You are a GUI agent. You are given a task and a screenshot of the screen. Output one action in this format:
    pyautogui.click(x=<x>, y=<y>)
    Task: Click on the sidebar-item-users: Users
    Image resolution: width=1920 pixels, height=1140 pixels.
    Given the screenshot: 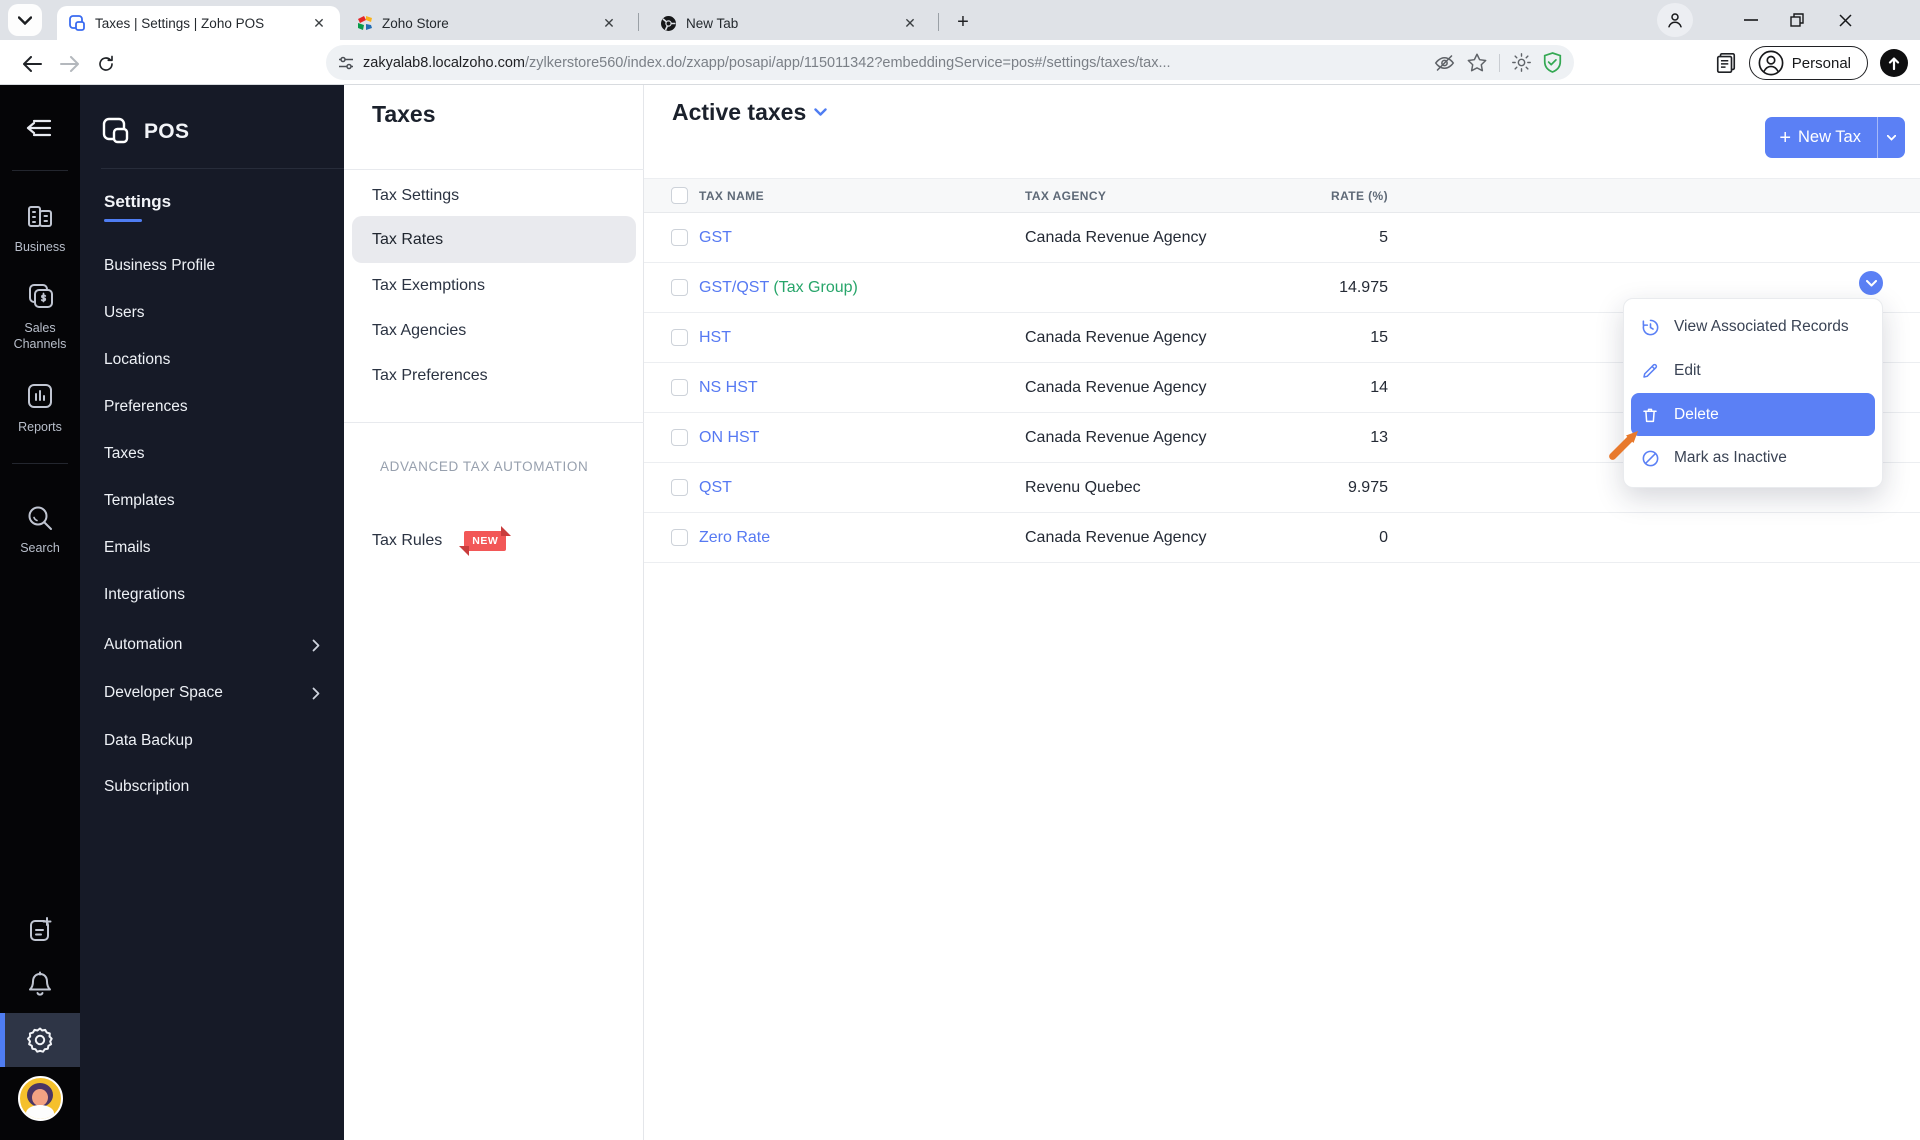 What is the action you would take?
    pyautogui.click(x=212, y=313)
    